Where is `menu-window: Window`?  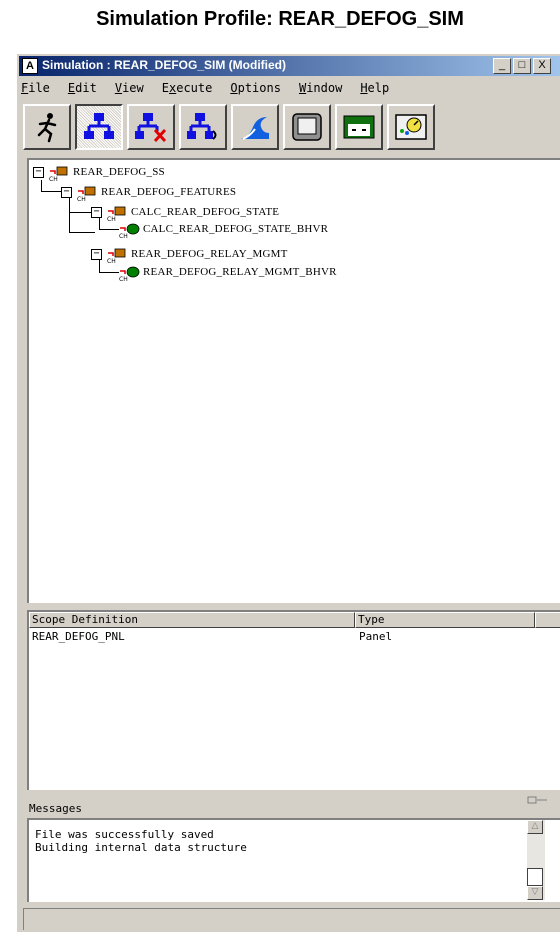 menu-window: Window is located at coordinates (320, 89).